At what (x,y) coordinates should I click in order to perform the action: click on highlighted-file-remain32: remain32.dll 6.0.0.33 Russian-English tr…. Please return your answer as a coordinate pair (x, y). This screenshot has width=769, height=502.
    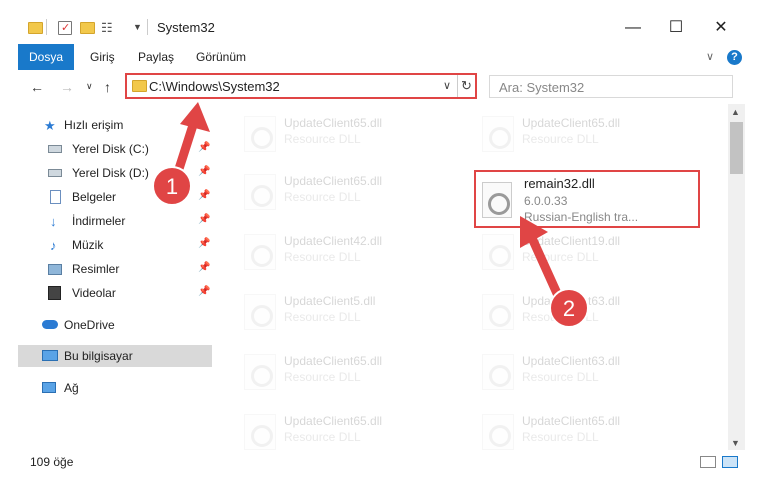
    Looking at the image, I should click on (587, 199).